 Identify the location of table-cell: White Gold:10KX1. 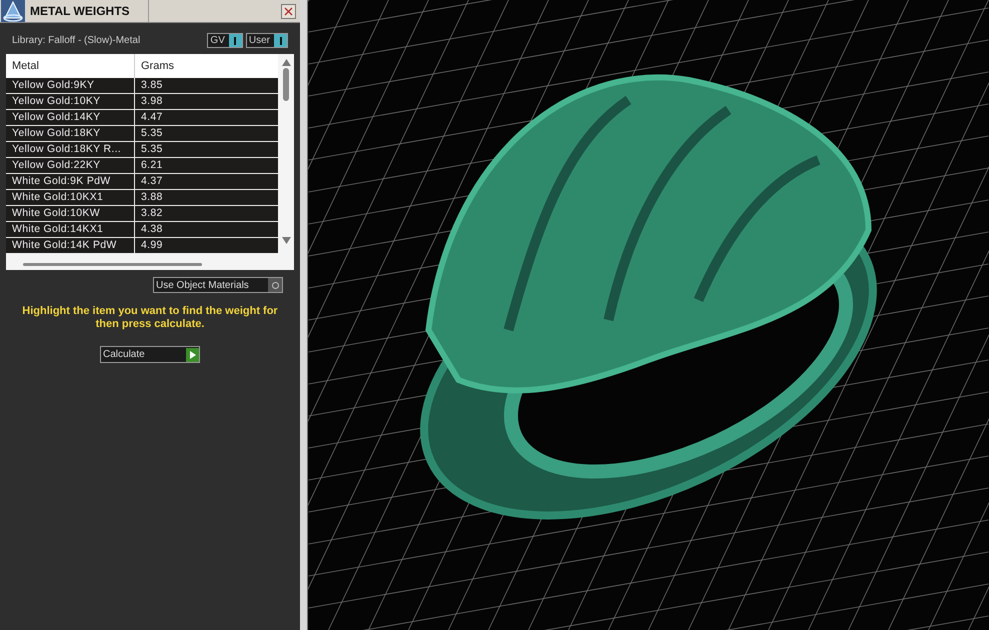
(70, 197).